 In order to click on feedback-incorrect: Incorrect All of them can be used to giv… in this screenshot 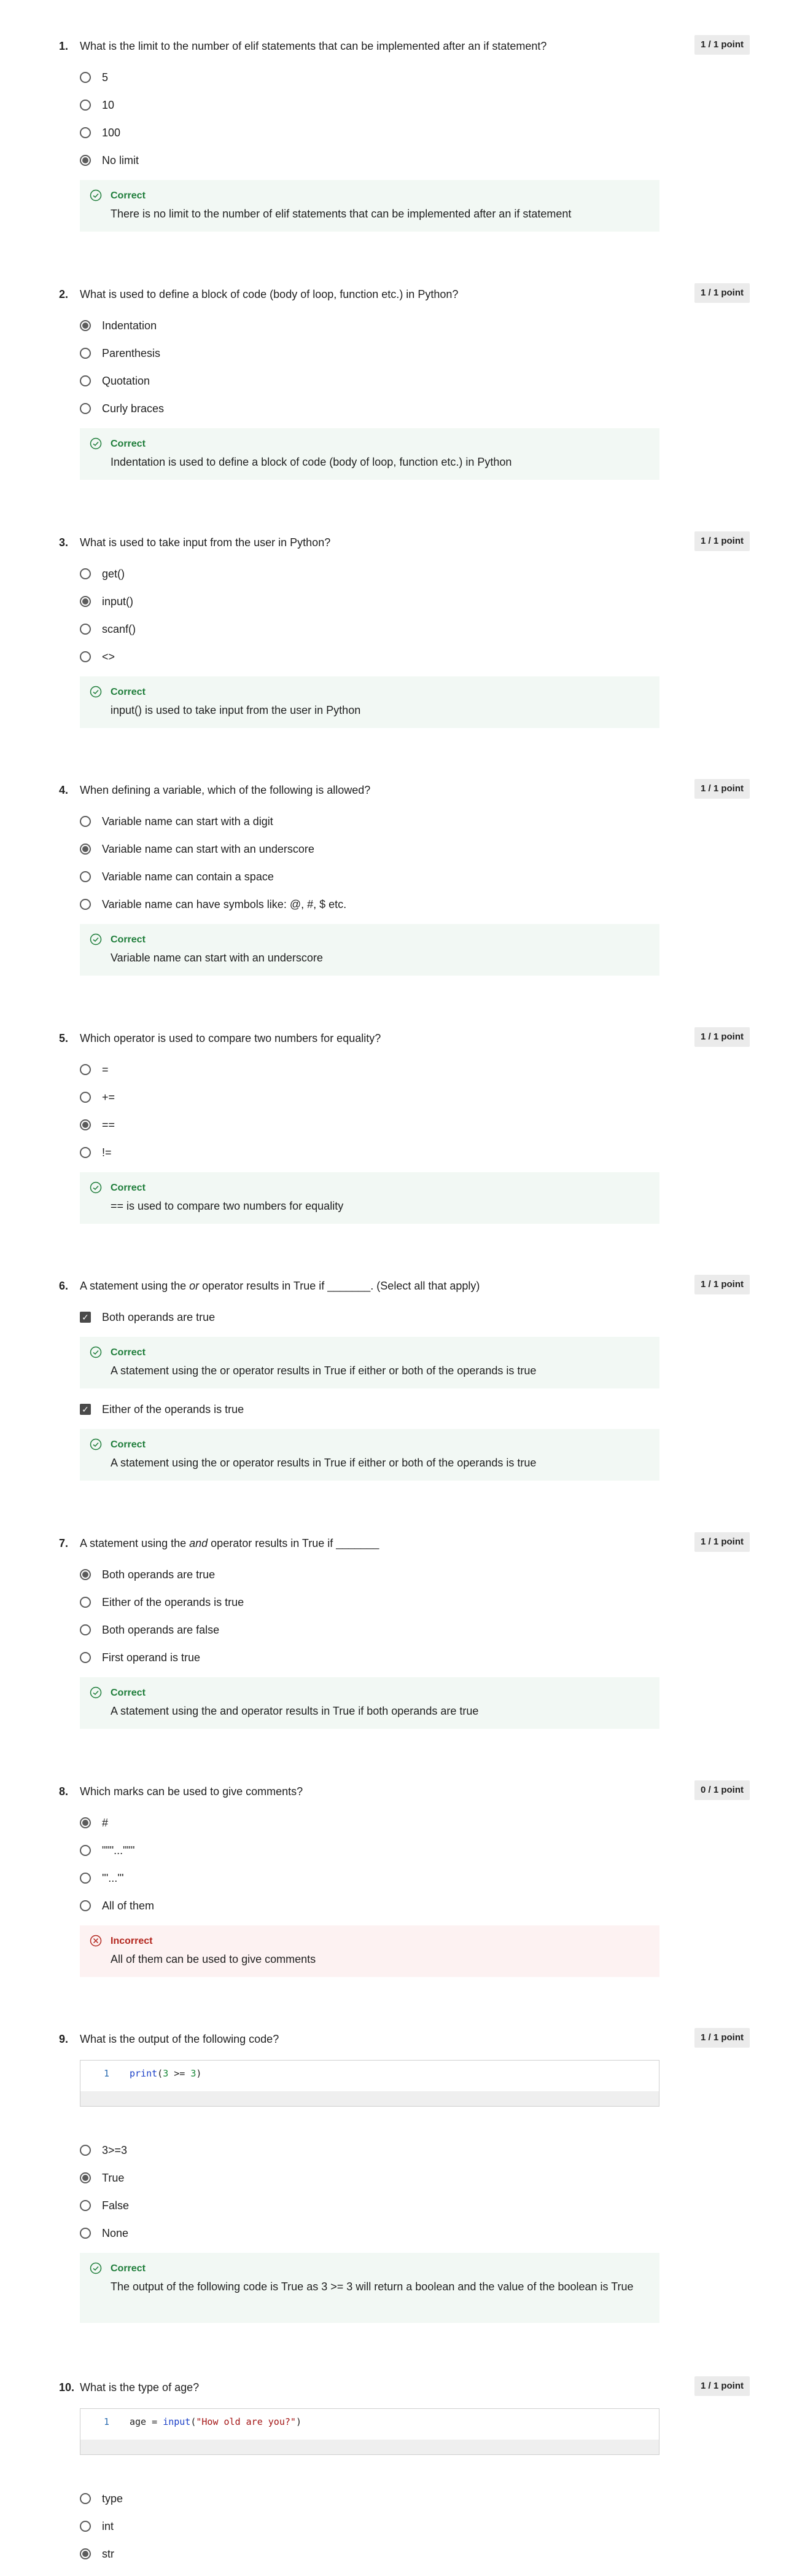, I will do `click(369, 1951)`.